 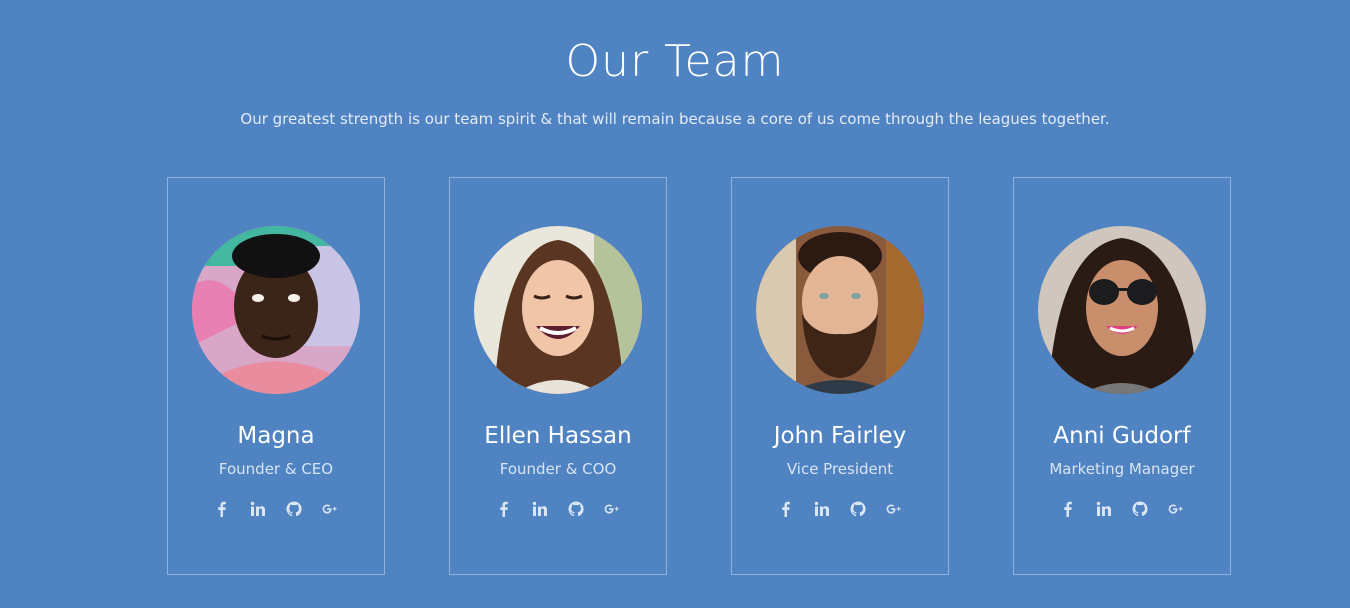 What do you see at coordinates (675, 61) in the screenshot?
I see `section-title: Our Team` at bounding box center [675, 61].